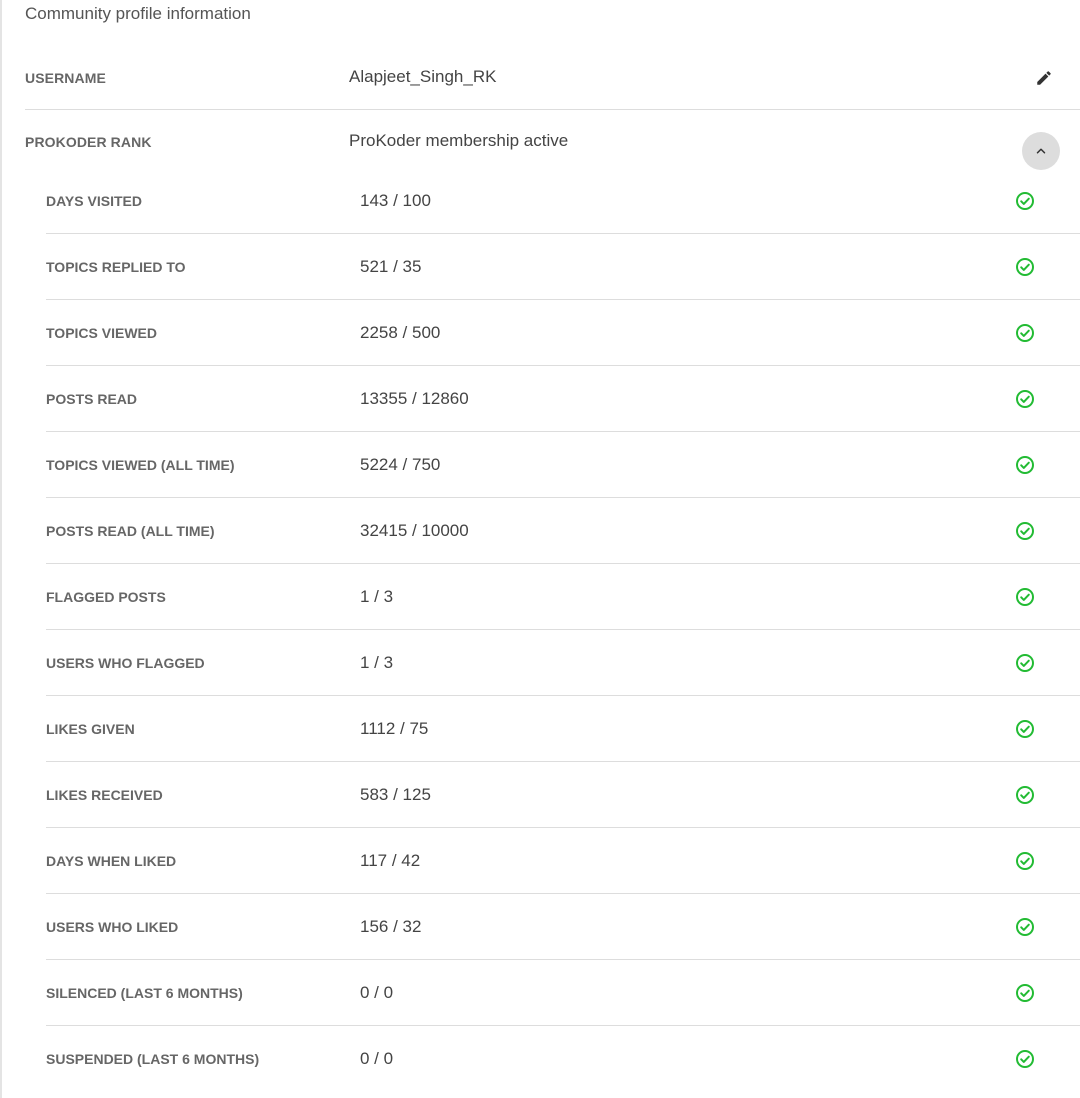 This screenshot has width=1080, height=1098. Describe the element at coordinates (92, 399) in the screenshot. I see `criteria-label: POSTS READ` at that location.